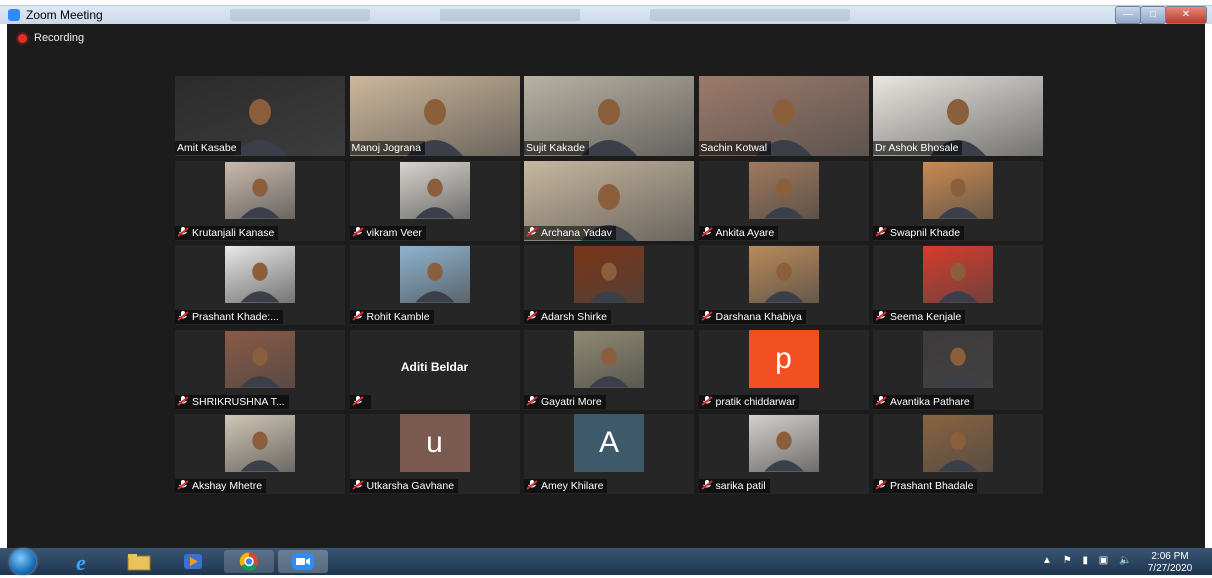 Image resolution: width=1212 pixels, height=578 pixels. Describe the element at coordinates (958, 454) in the screenshot. I see `participant-tile: Prashant Bhadale` at that location.